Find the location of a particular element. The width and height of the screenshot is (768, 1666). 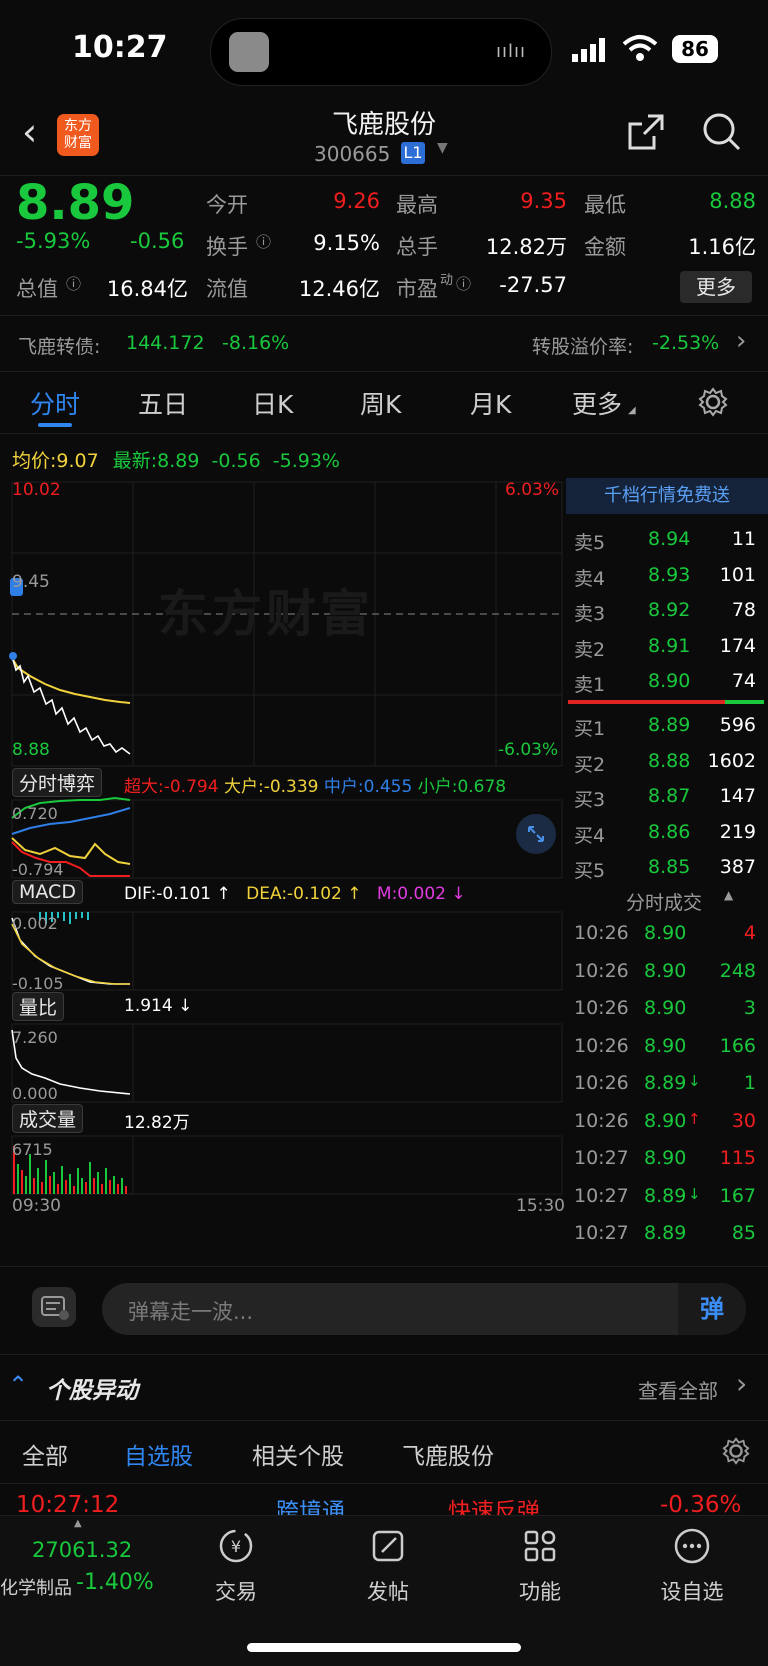

anomaly-tab-stock: 飞鹿股份 is located at coordinates (448, 1454).